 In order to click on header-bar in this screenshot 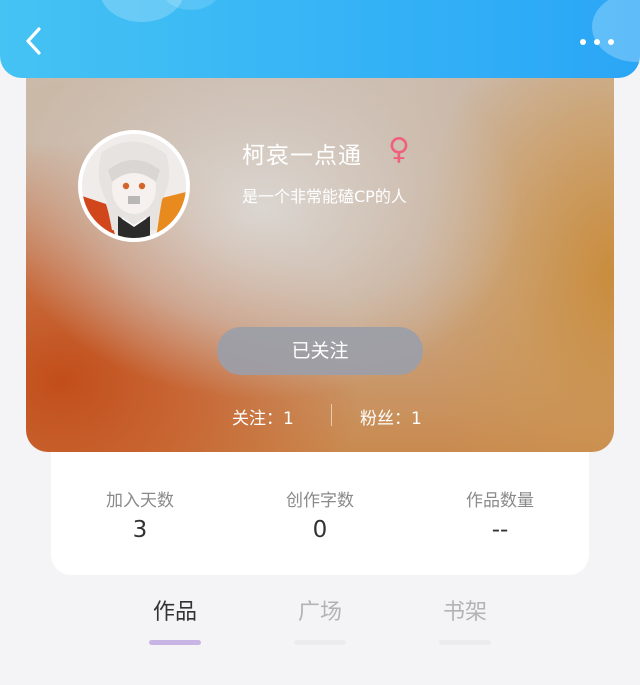, I will do `click(320, 39)`.